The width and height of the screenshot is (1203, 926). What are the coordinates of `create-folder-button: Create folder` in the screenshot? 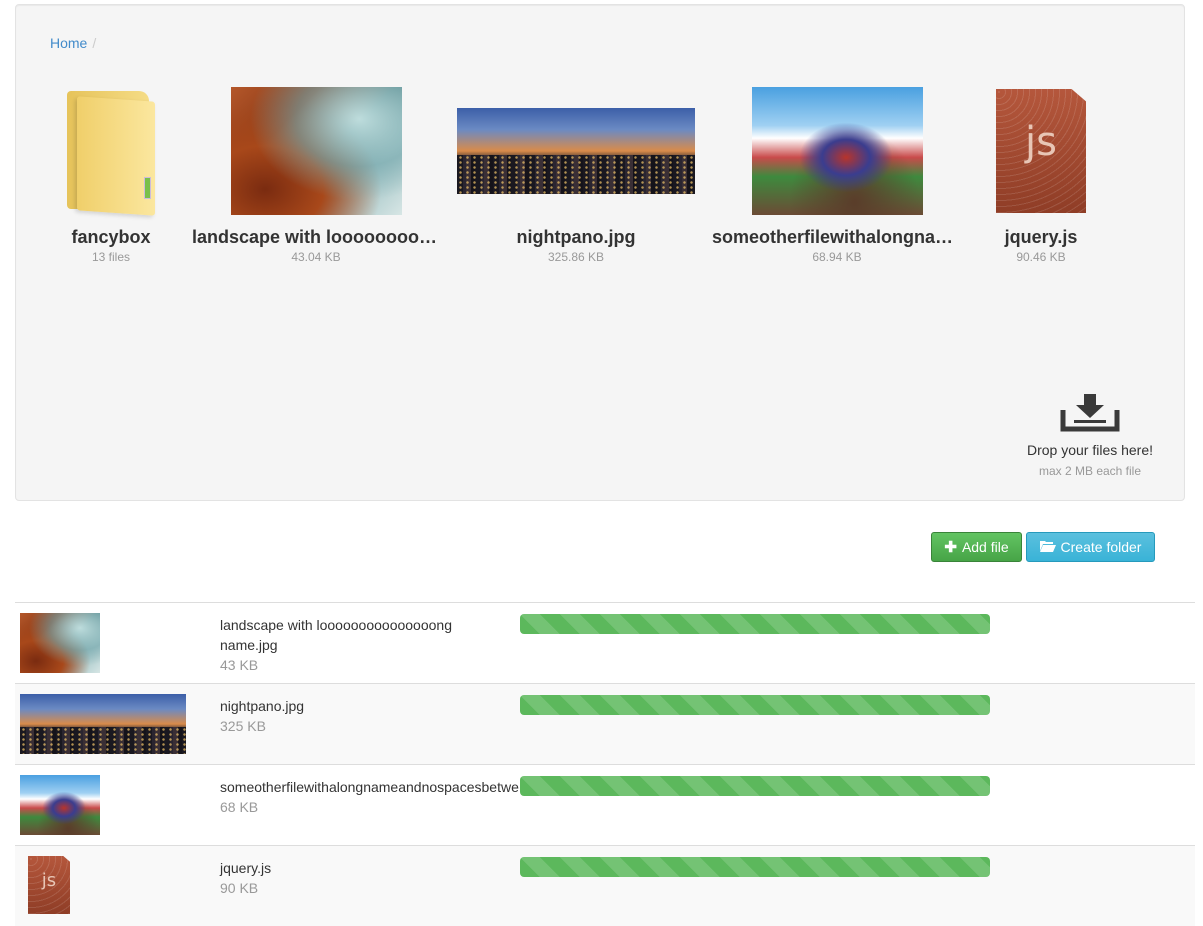 It's located at (1090, 547).